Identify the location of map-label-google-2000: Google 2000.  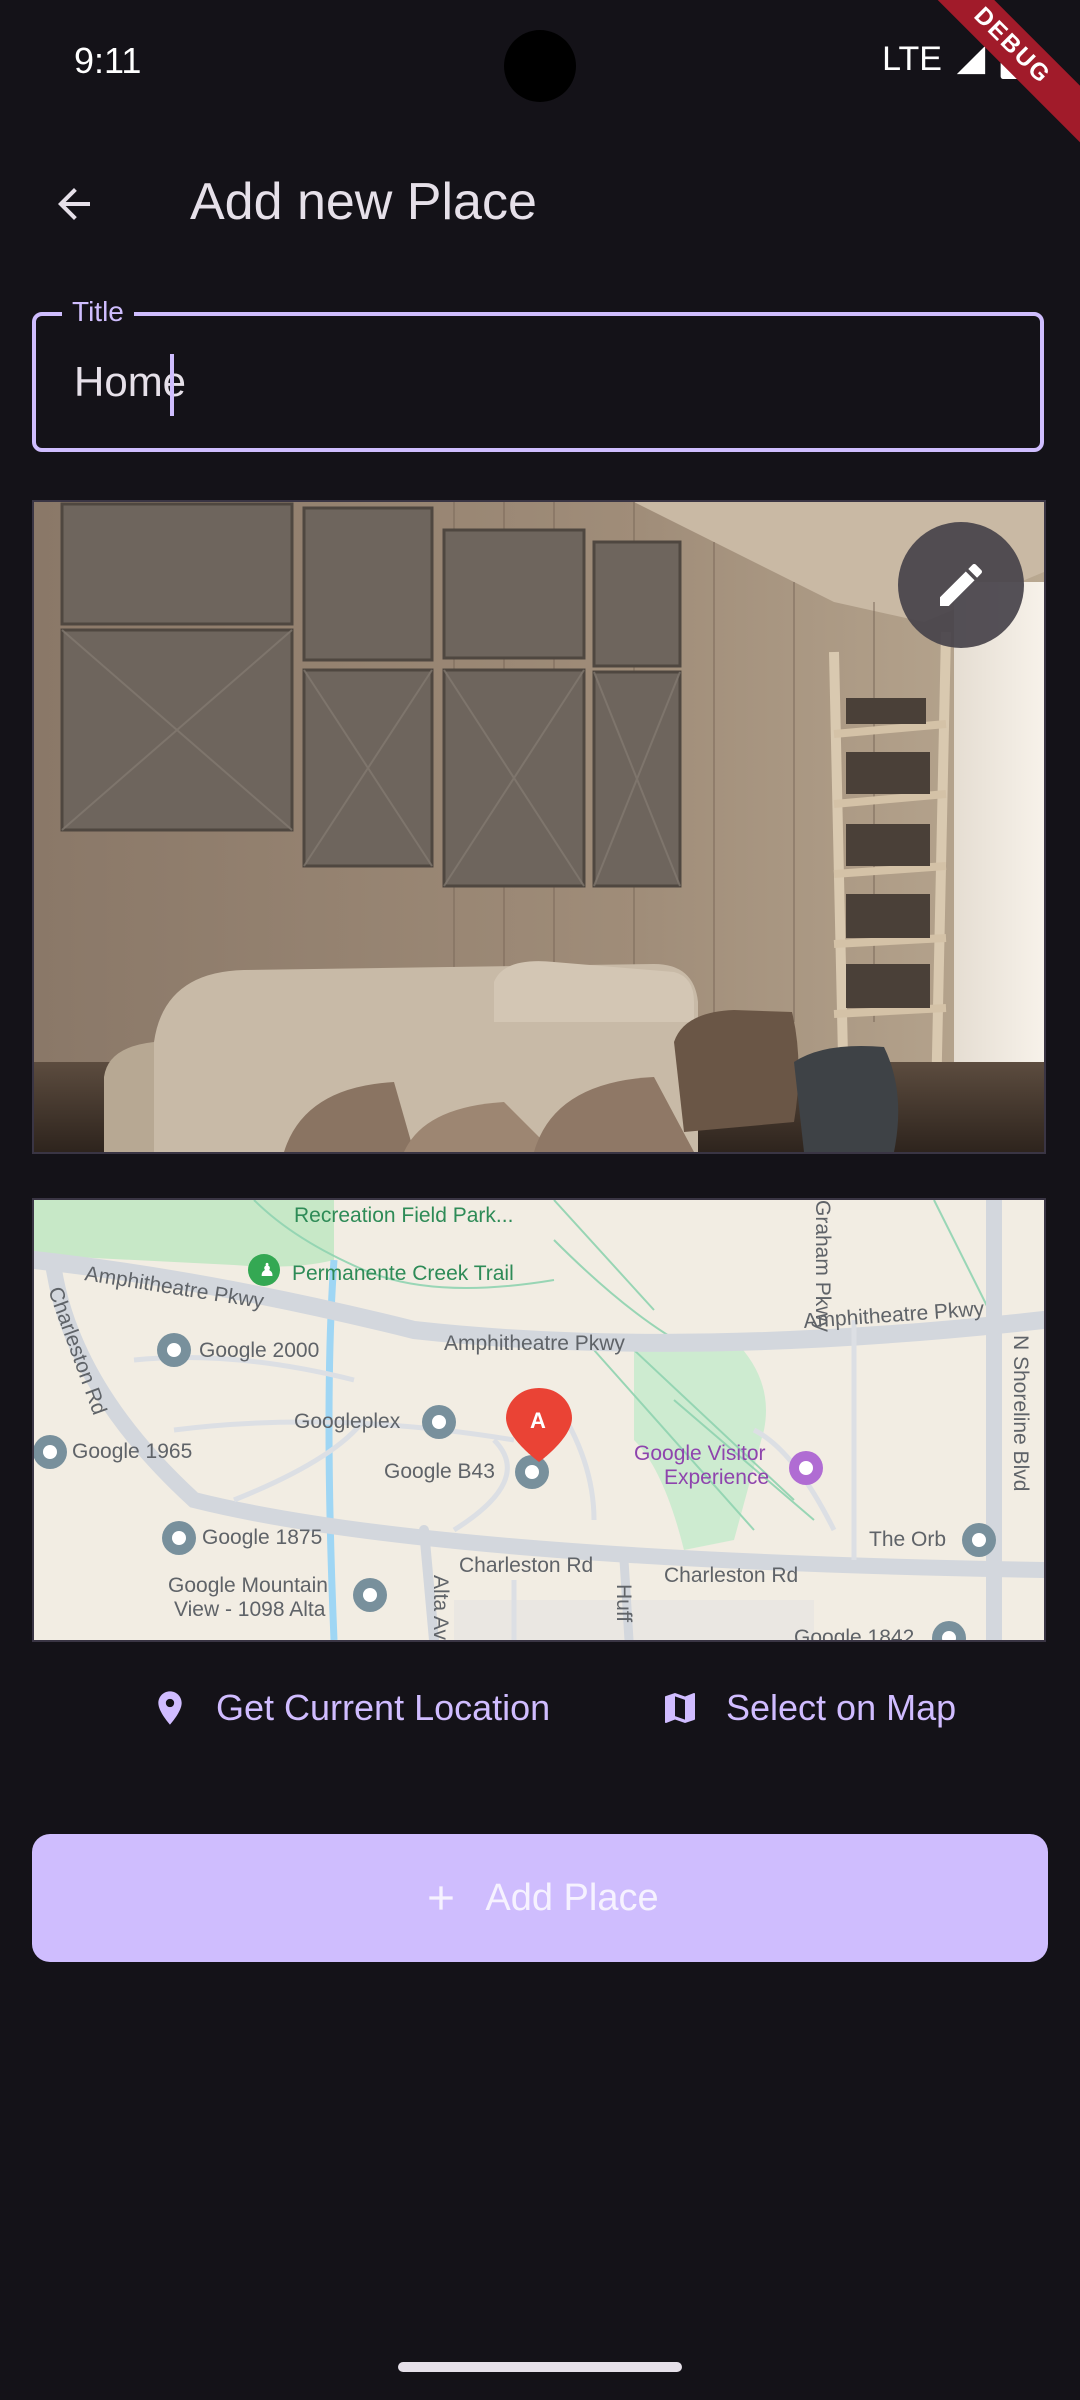
(259, 1350).